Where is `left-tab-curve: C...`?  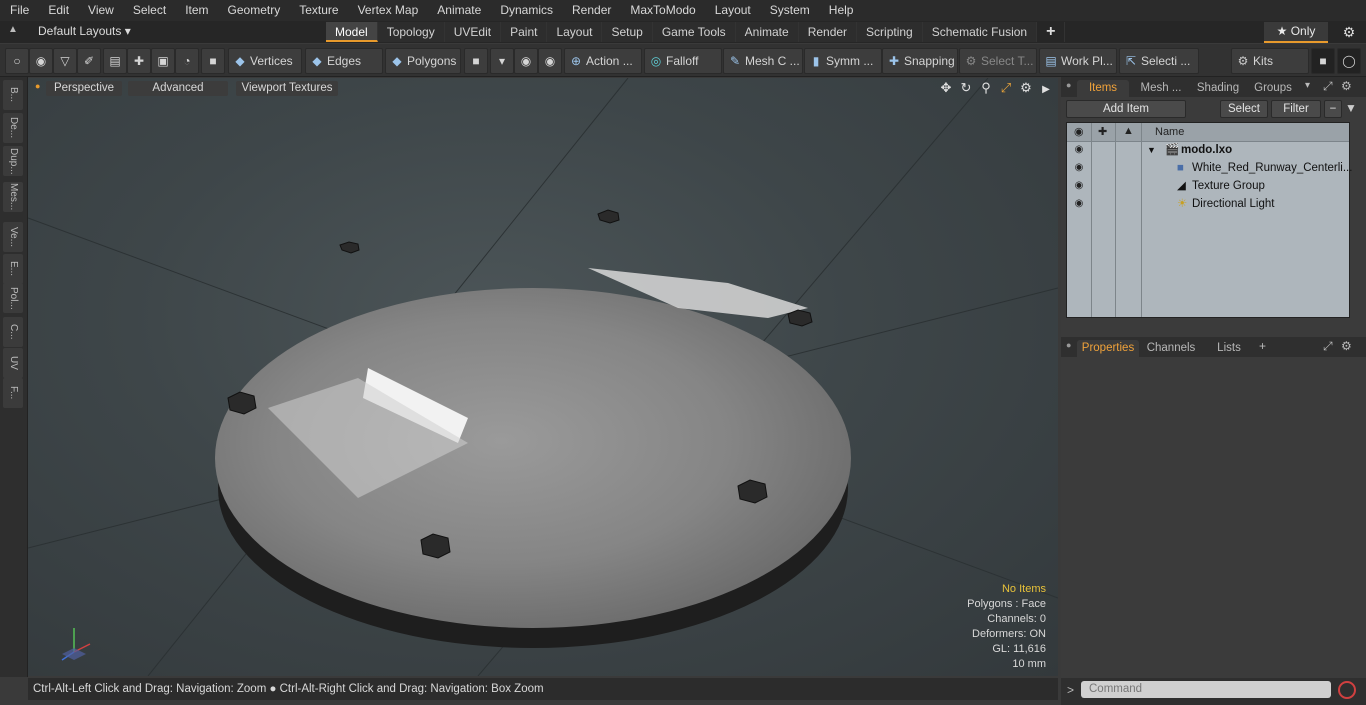 left-tab-curve: C... is located at coordinates (13, 332).